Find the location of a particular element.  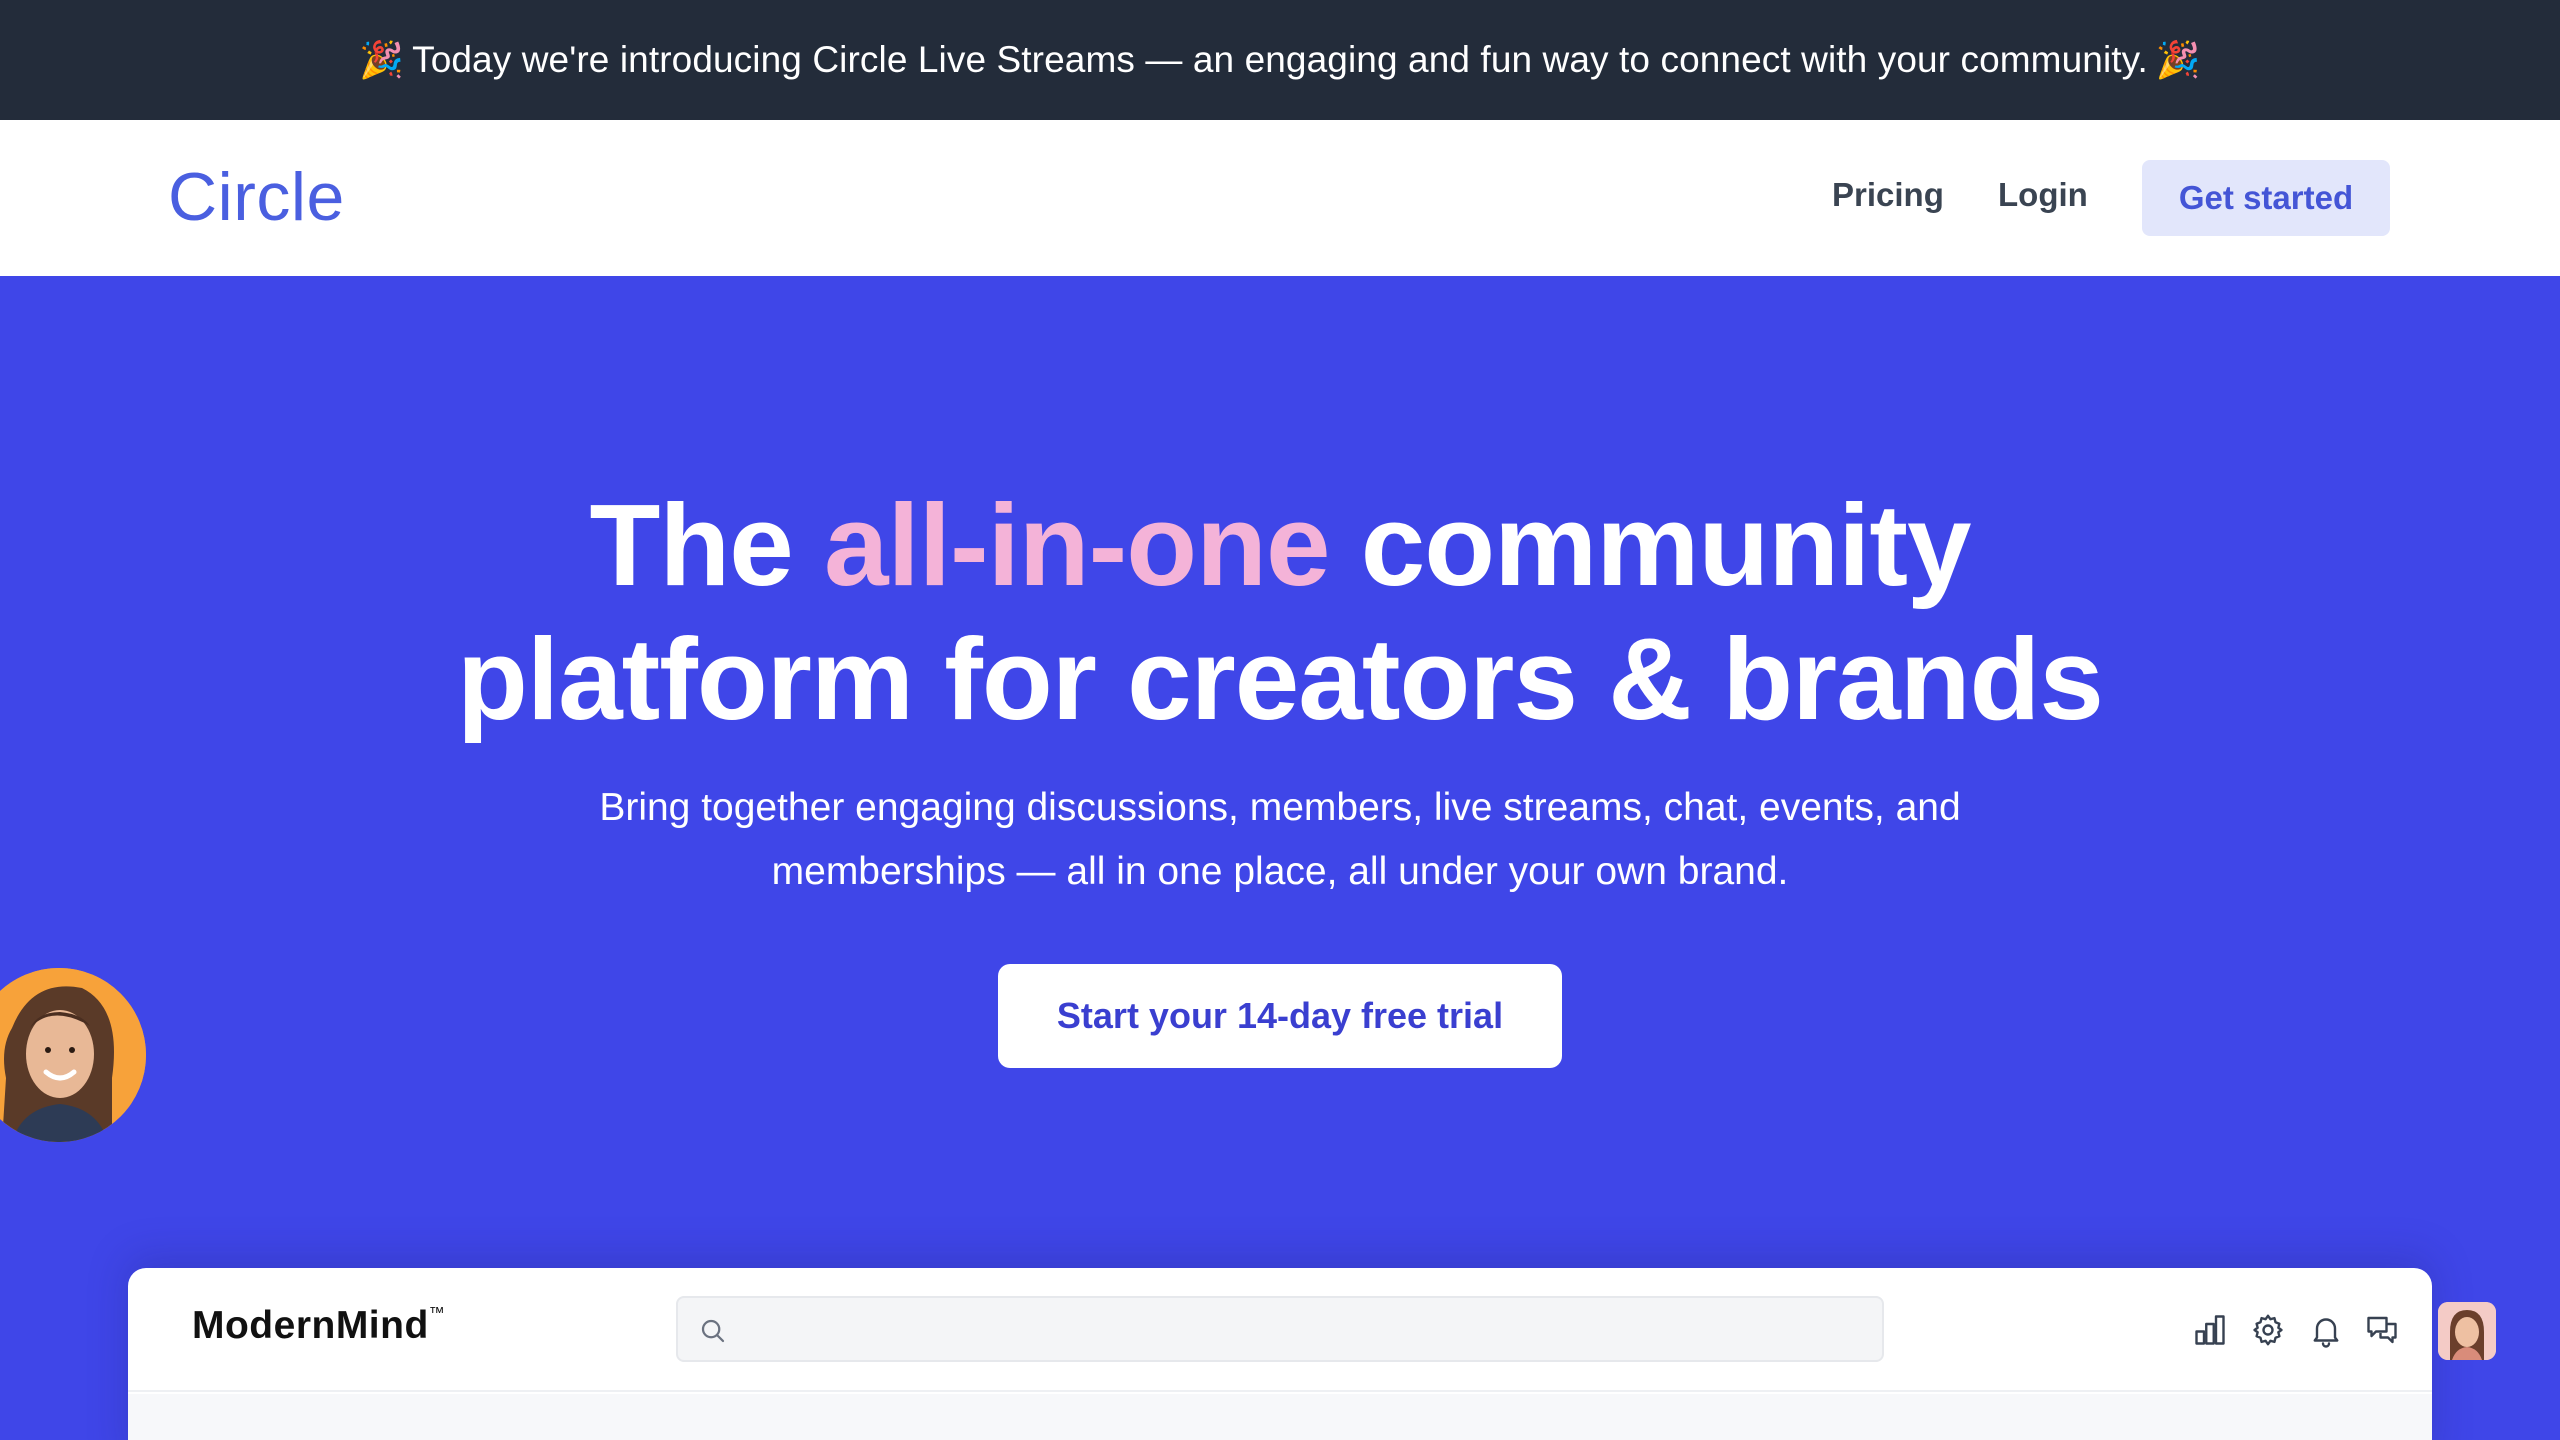

gear-icon is located at coordinates (2268, 1330).